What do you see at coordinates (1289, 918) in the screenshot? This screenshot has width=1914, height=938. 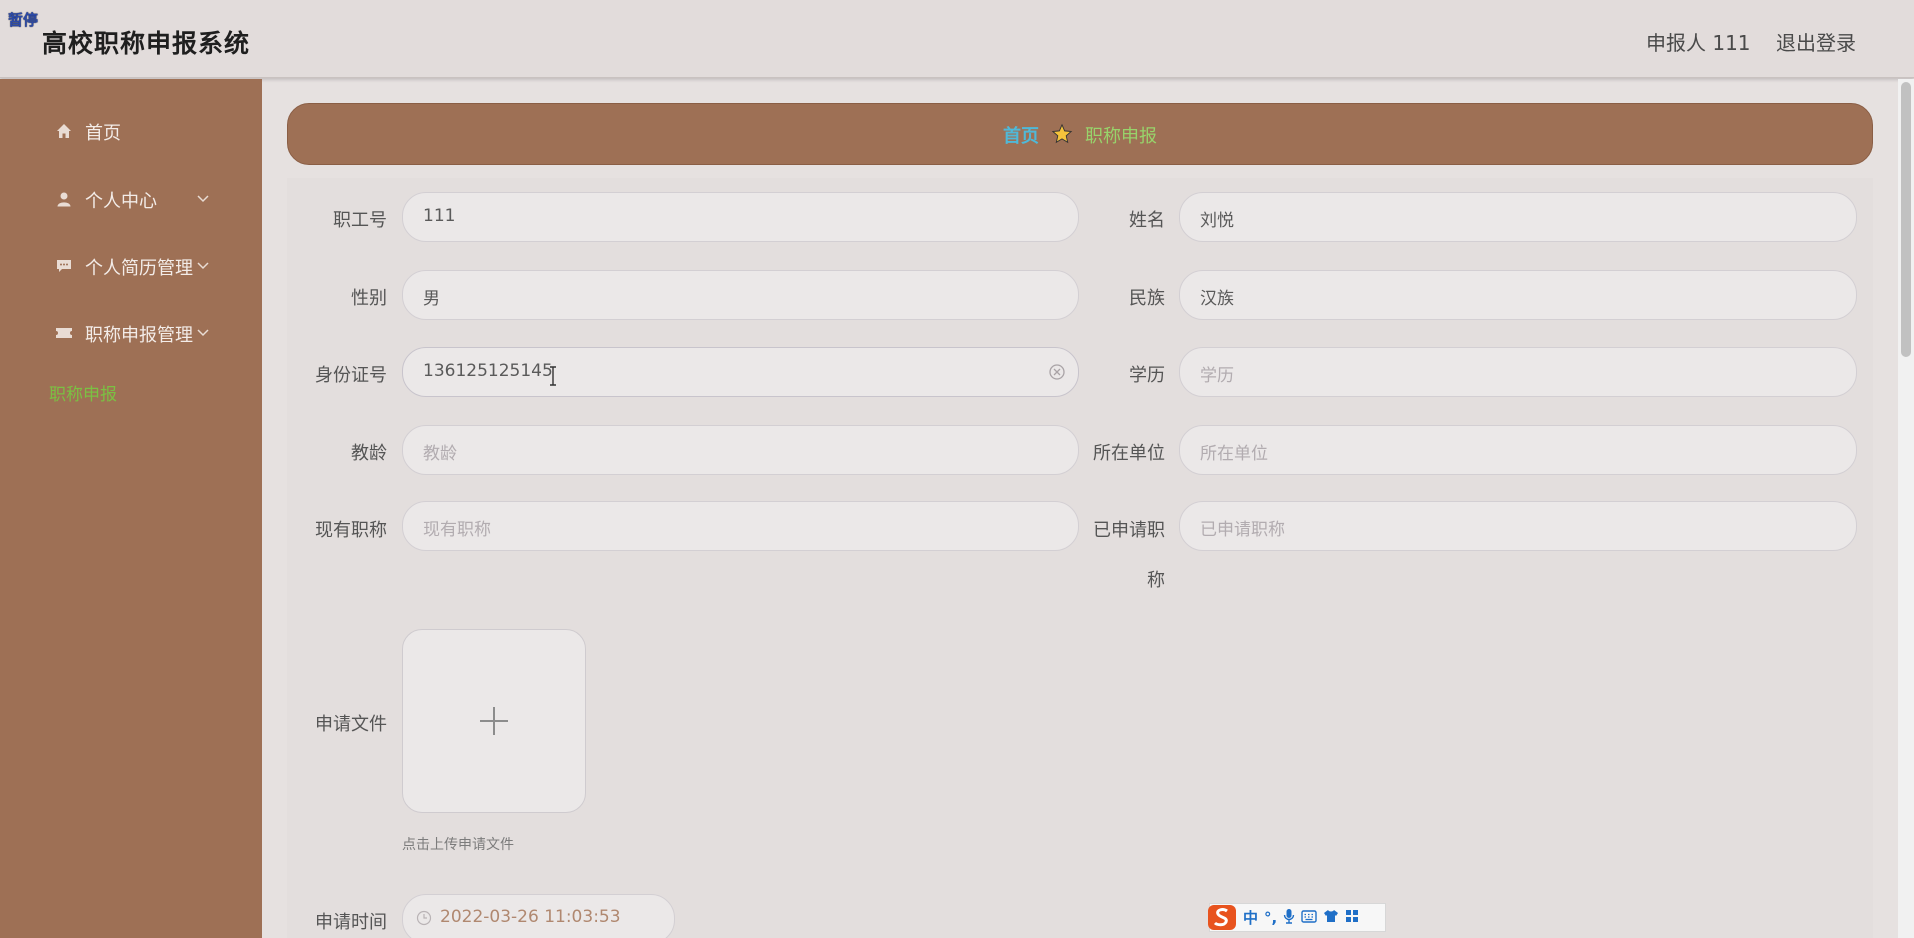 I see `microphone-icon` at bounding box center [1289, 918].